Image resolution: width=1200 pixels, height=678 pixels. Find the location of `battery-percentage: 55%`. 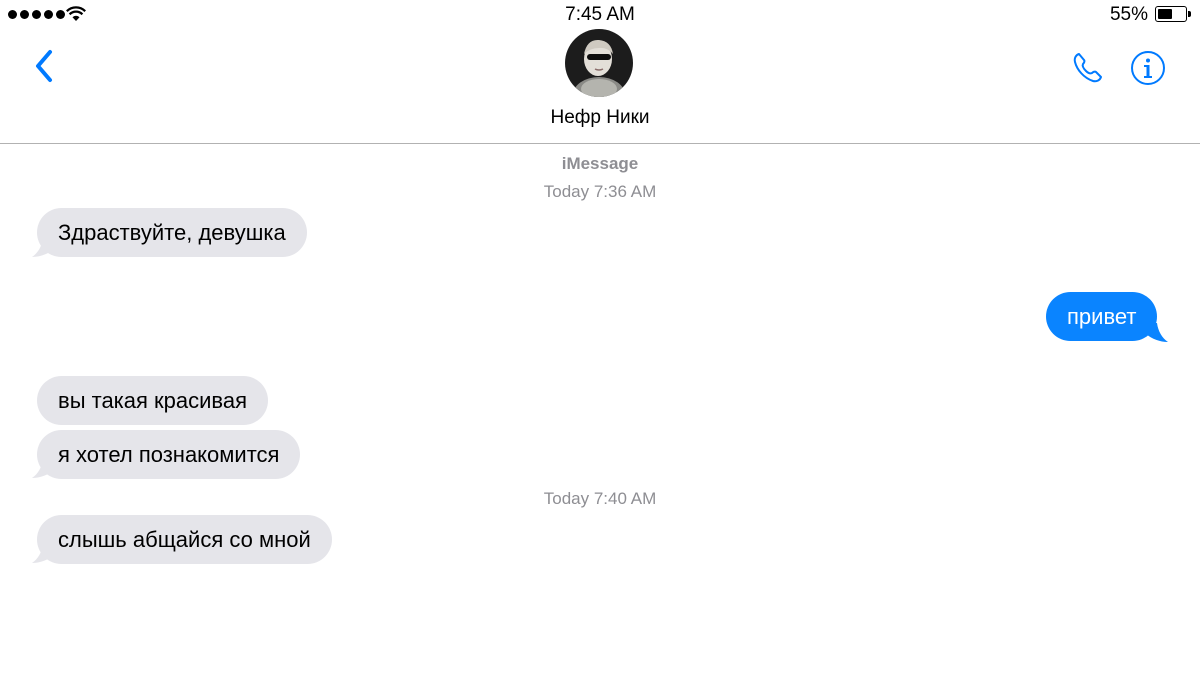

battery-percentage: 55% is located at coordinates (1128, 14).